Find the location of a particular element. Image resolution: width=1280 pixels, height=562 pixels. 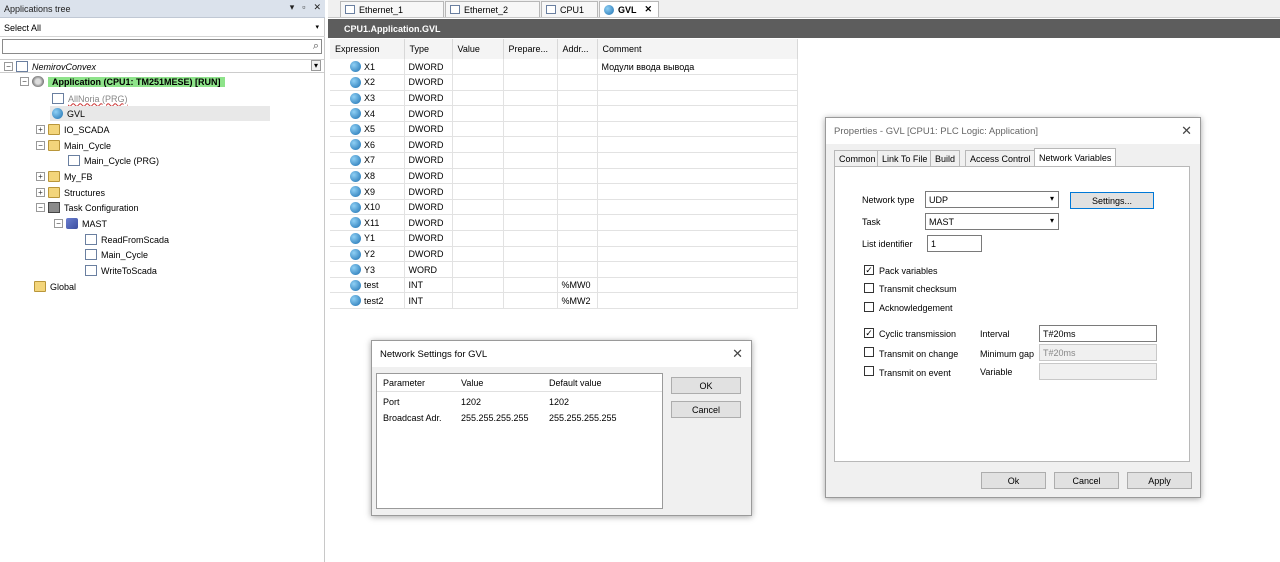

column-header: Value is located at coordinates (478, 49).